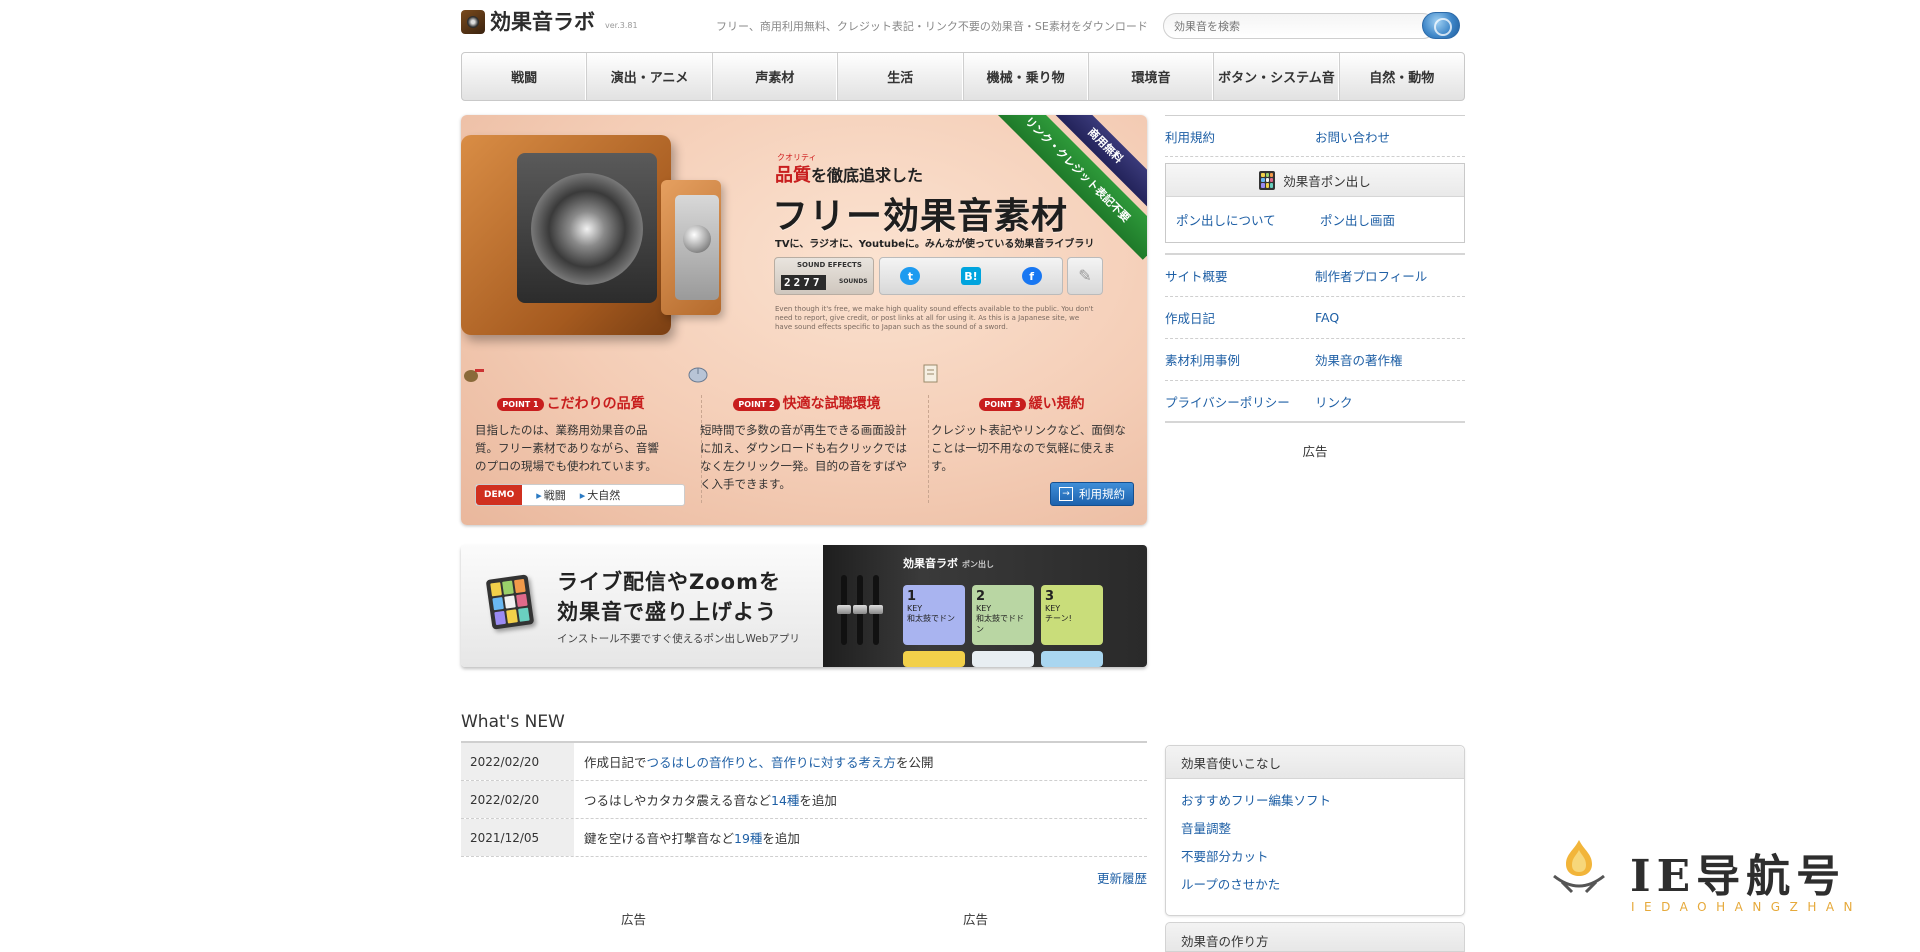 The height and width of the screenshot is (952, 1920). What do you see at coordinates (525, 76) in the screenshot?
I see `nav-item-battle: 戦闘` at bounding box center [525, 76].